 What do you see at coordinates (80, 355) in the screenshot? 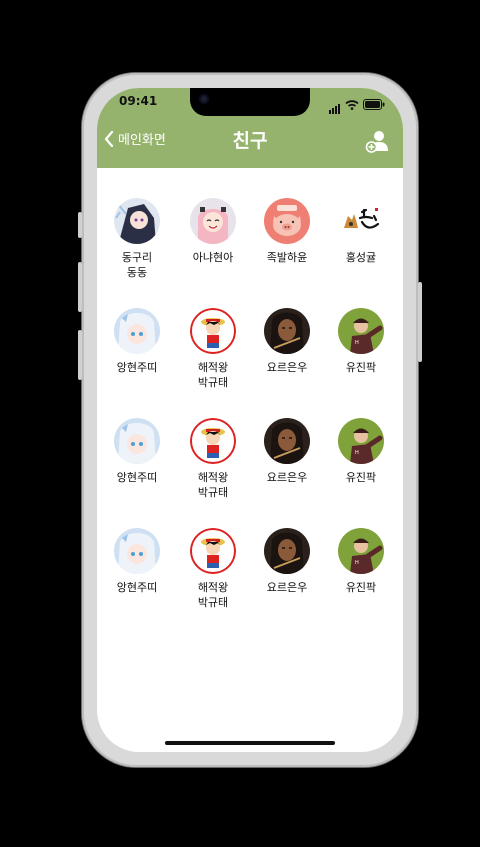
I see `volume-down-button` at bounding box center [80, 355].